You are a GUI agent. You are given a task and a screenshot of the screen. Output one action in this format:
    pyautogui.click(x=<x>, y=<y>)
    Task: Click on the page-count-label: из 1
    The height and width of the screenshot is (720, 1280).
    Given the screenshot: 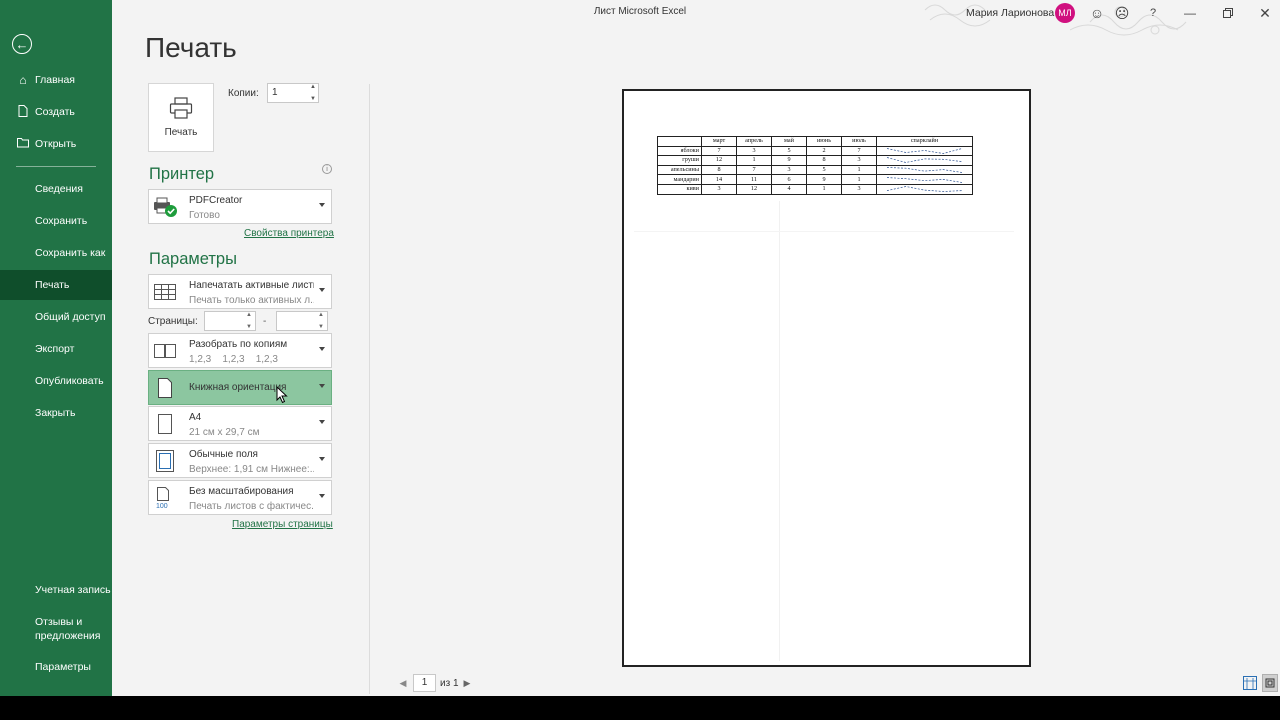 What is the action you would take?
    pyautogui.click(x=449, y=683)
    